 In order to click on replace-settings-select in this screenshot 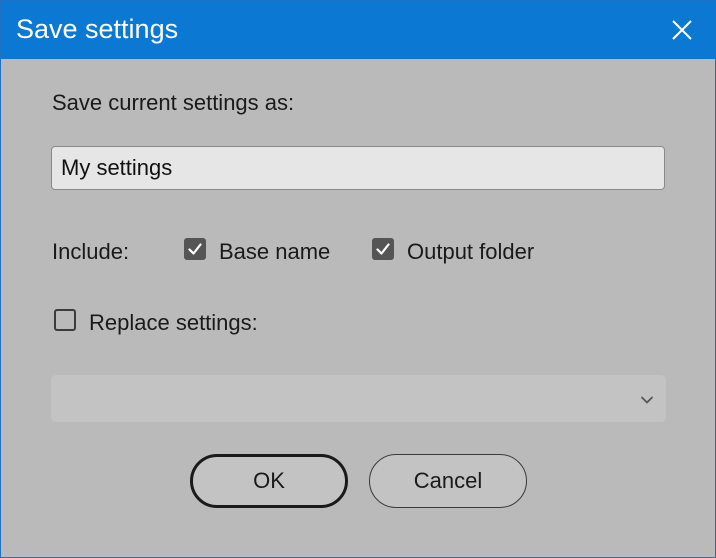, I will do `click(358, 398)`.